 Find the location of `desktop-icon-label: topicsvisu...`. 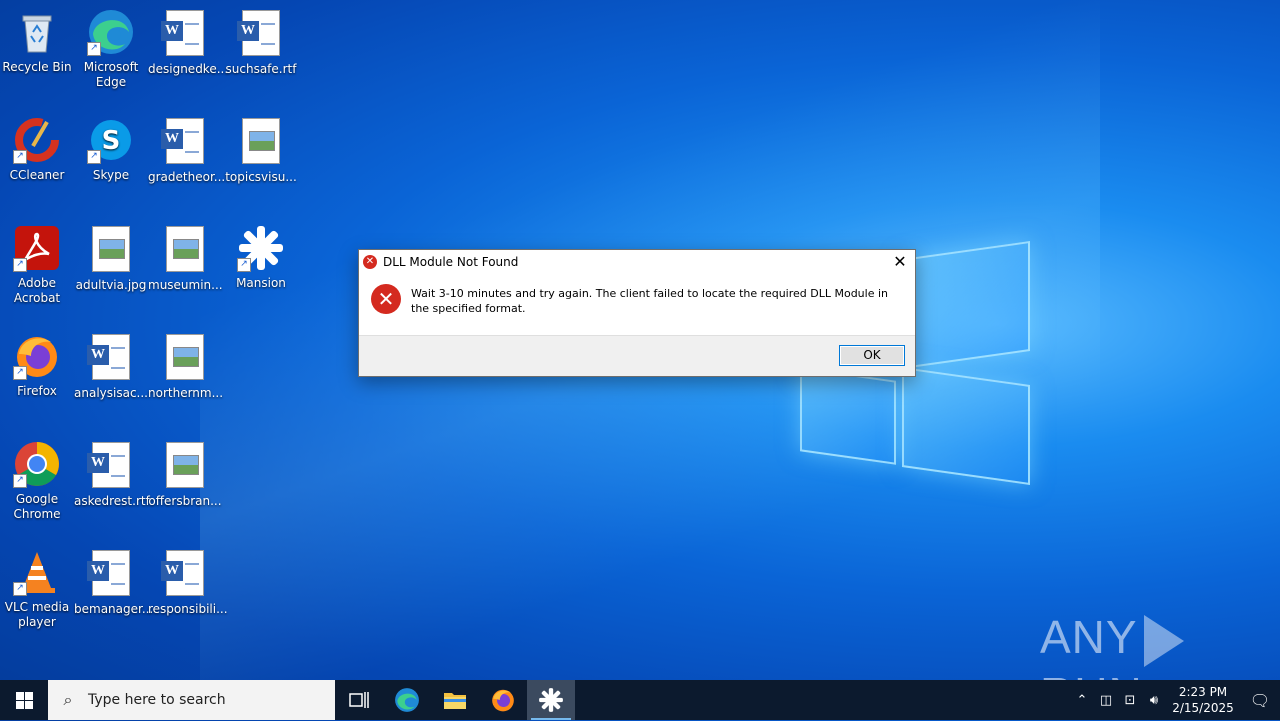

desktop-icon-label: topicsvisu... is located at coordinates (261, 177).